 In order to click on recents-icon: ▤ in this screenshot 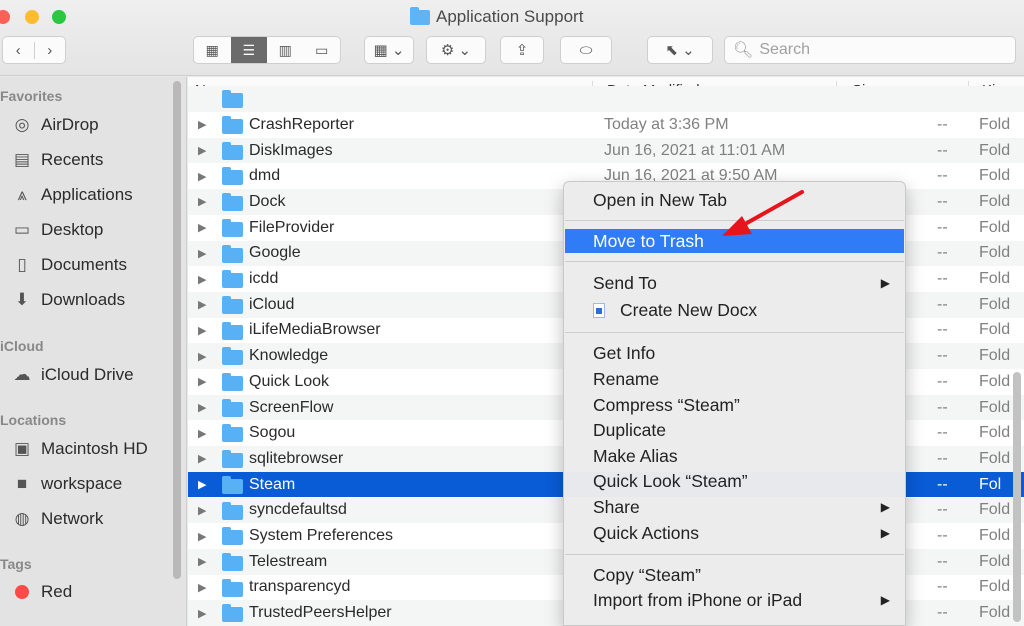, I will do `click(22, 159)`.